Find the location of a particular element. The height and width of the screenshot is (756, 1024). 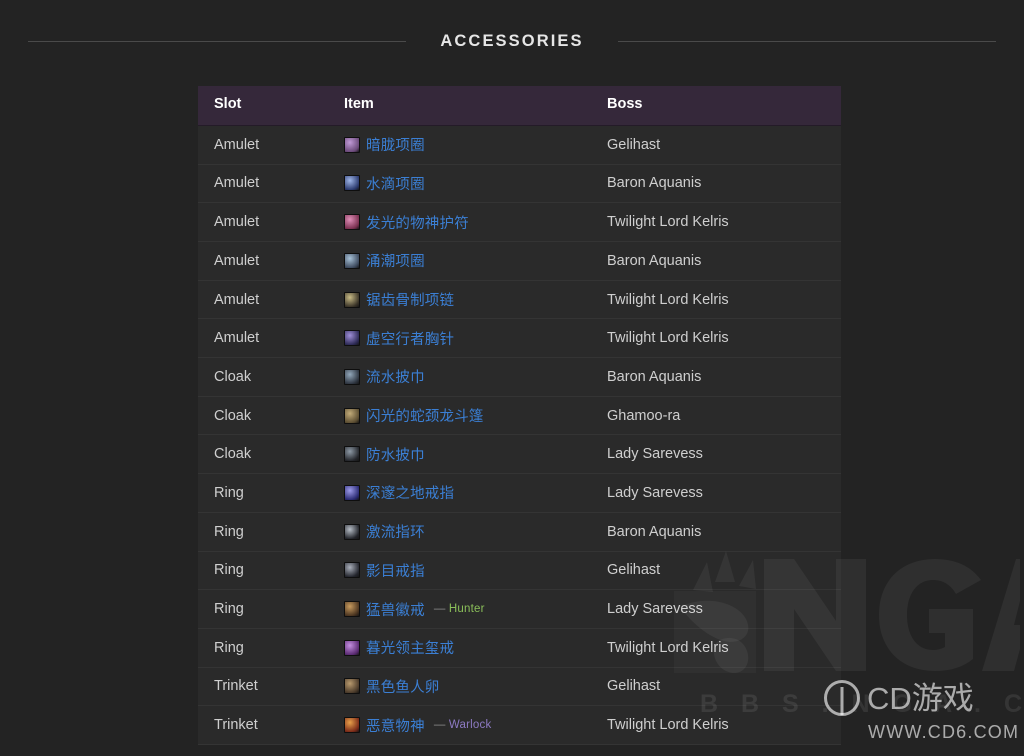

cell-item: 影目戒指 is located at coordinates (459, 571).